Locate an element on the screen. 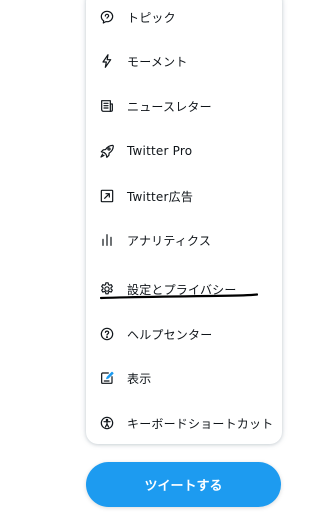 Image resolution: width=322 pixels, height=512 pixels. menu-item-label: 表示 is located at coordinates (139, 378).